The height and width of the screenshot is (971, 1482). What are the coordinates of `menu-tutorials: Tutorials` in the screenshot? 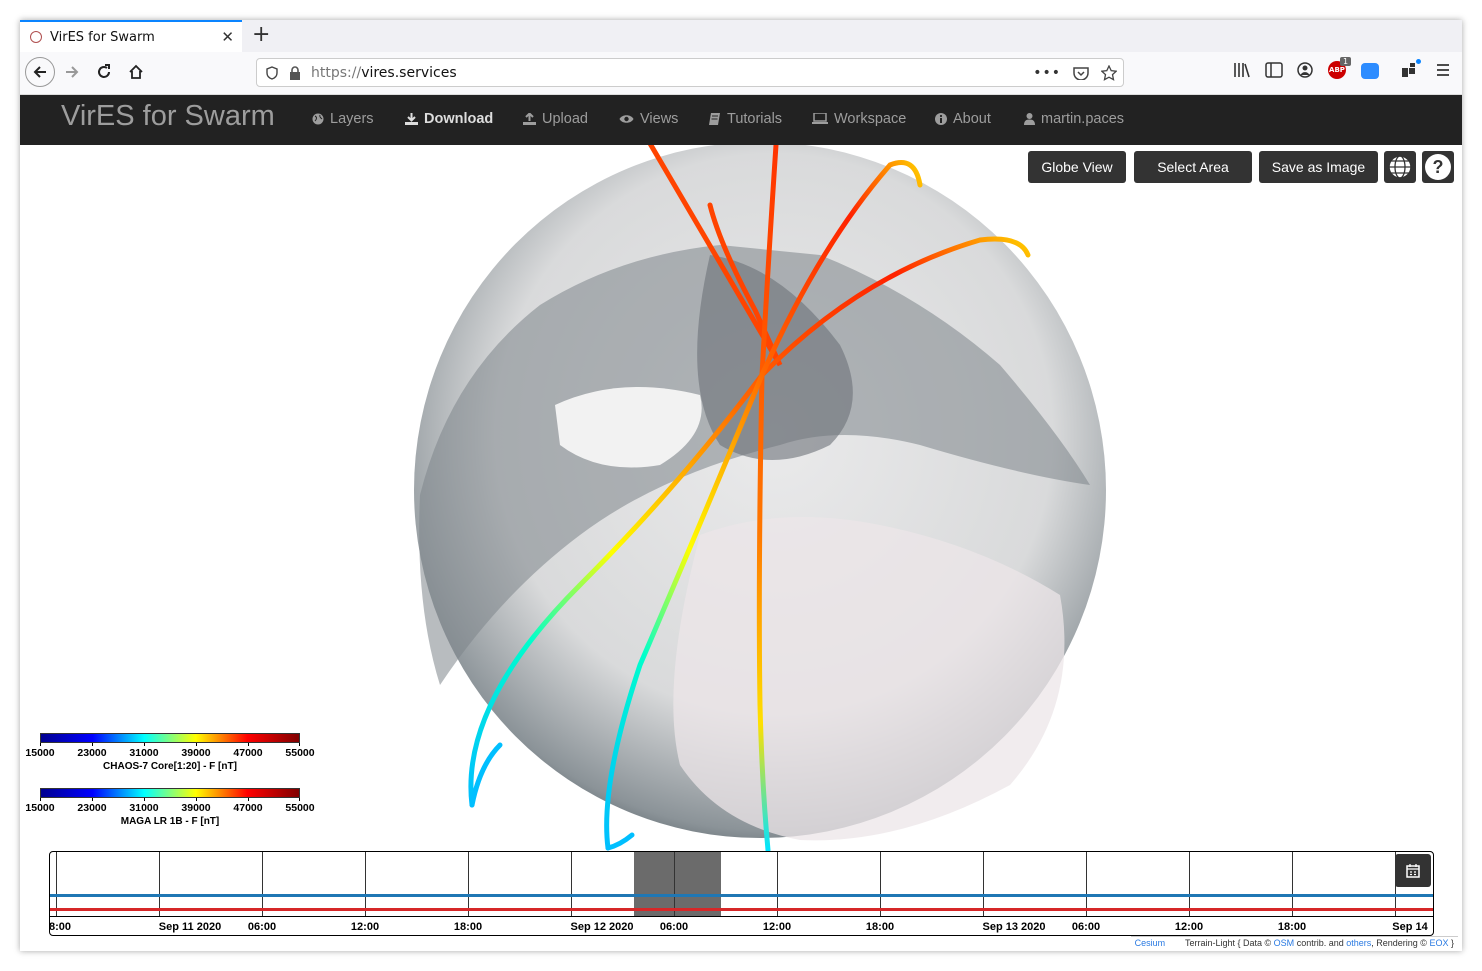 It's located at (745, 119).